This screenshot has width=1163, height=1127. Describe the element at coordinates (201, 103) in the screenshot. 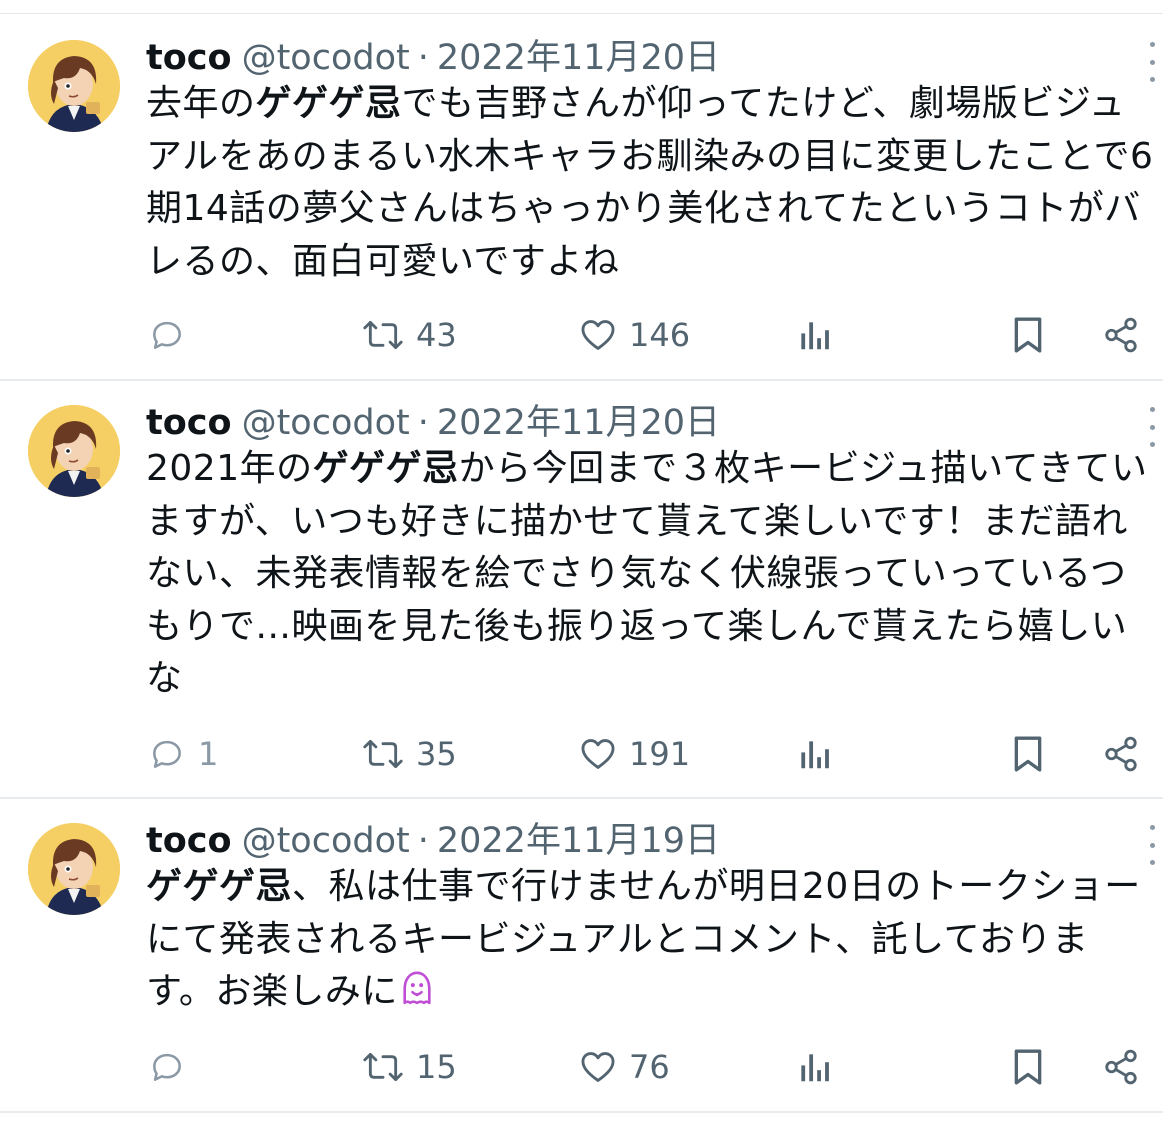

I see `tweet-text-part: 去年の` at that location.